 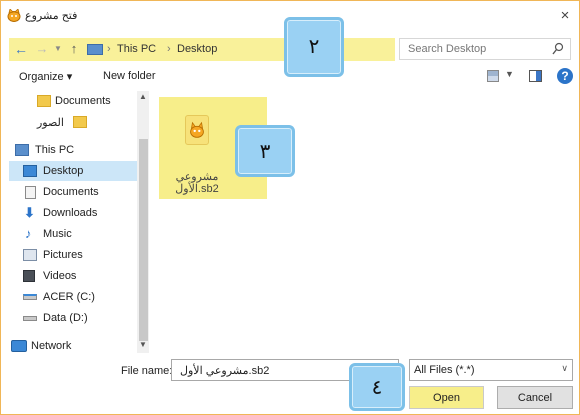 I want to click on window-title: فتح مشروع, so click(x=51, y=16).